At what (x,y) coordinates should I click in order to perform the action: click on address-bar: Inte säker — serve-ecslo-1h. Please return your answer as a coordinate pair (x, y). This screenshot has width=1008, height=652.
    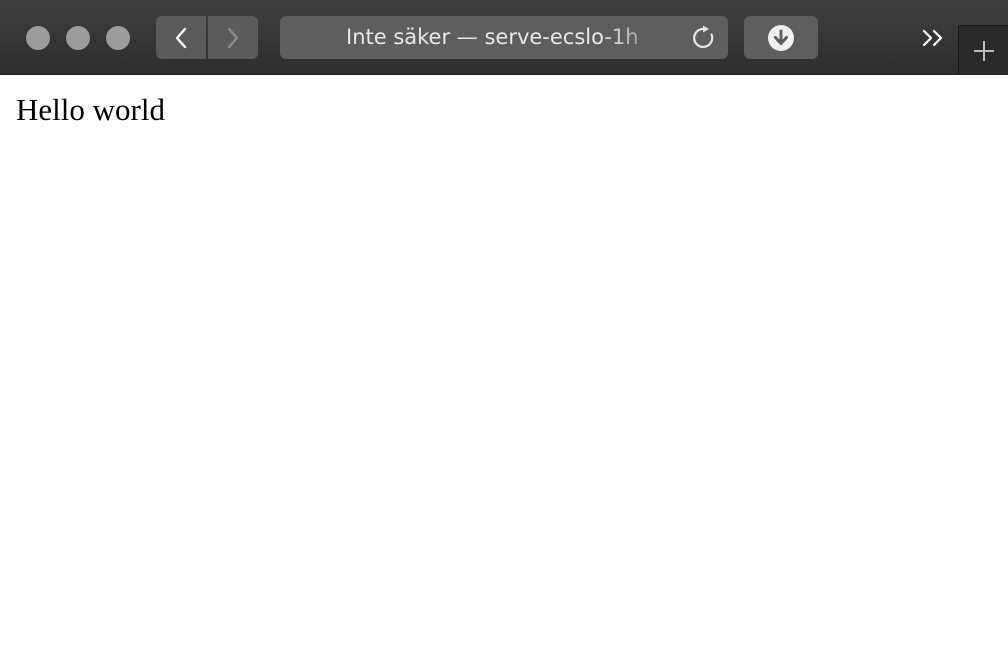
    Looking at the image, I should click on (504, 37).